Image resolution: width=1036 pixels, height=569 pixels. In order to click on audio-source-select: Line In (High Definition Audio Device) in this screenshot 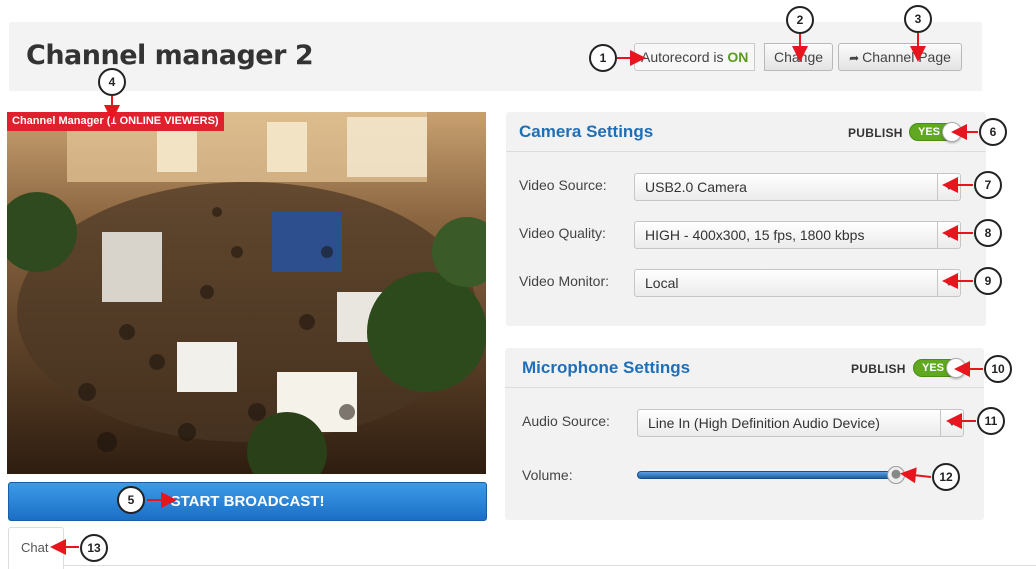, I will do `click(800, 423)`.